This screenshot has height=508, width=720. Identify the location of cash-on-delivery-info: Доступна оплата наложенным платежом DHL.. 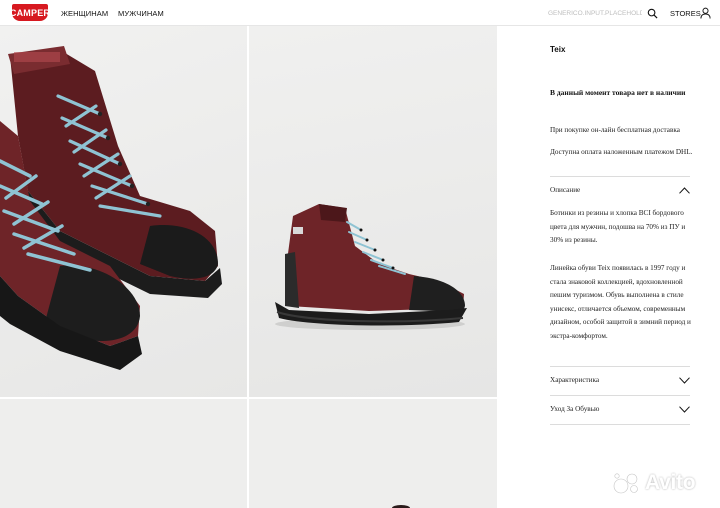
(621, 152).